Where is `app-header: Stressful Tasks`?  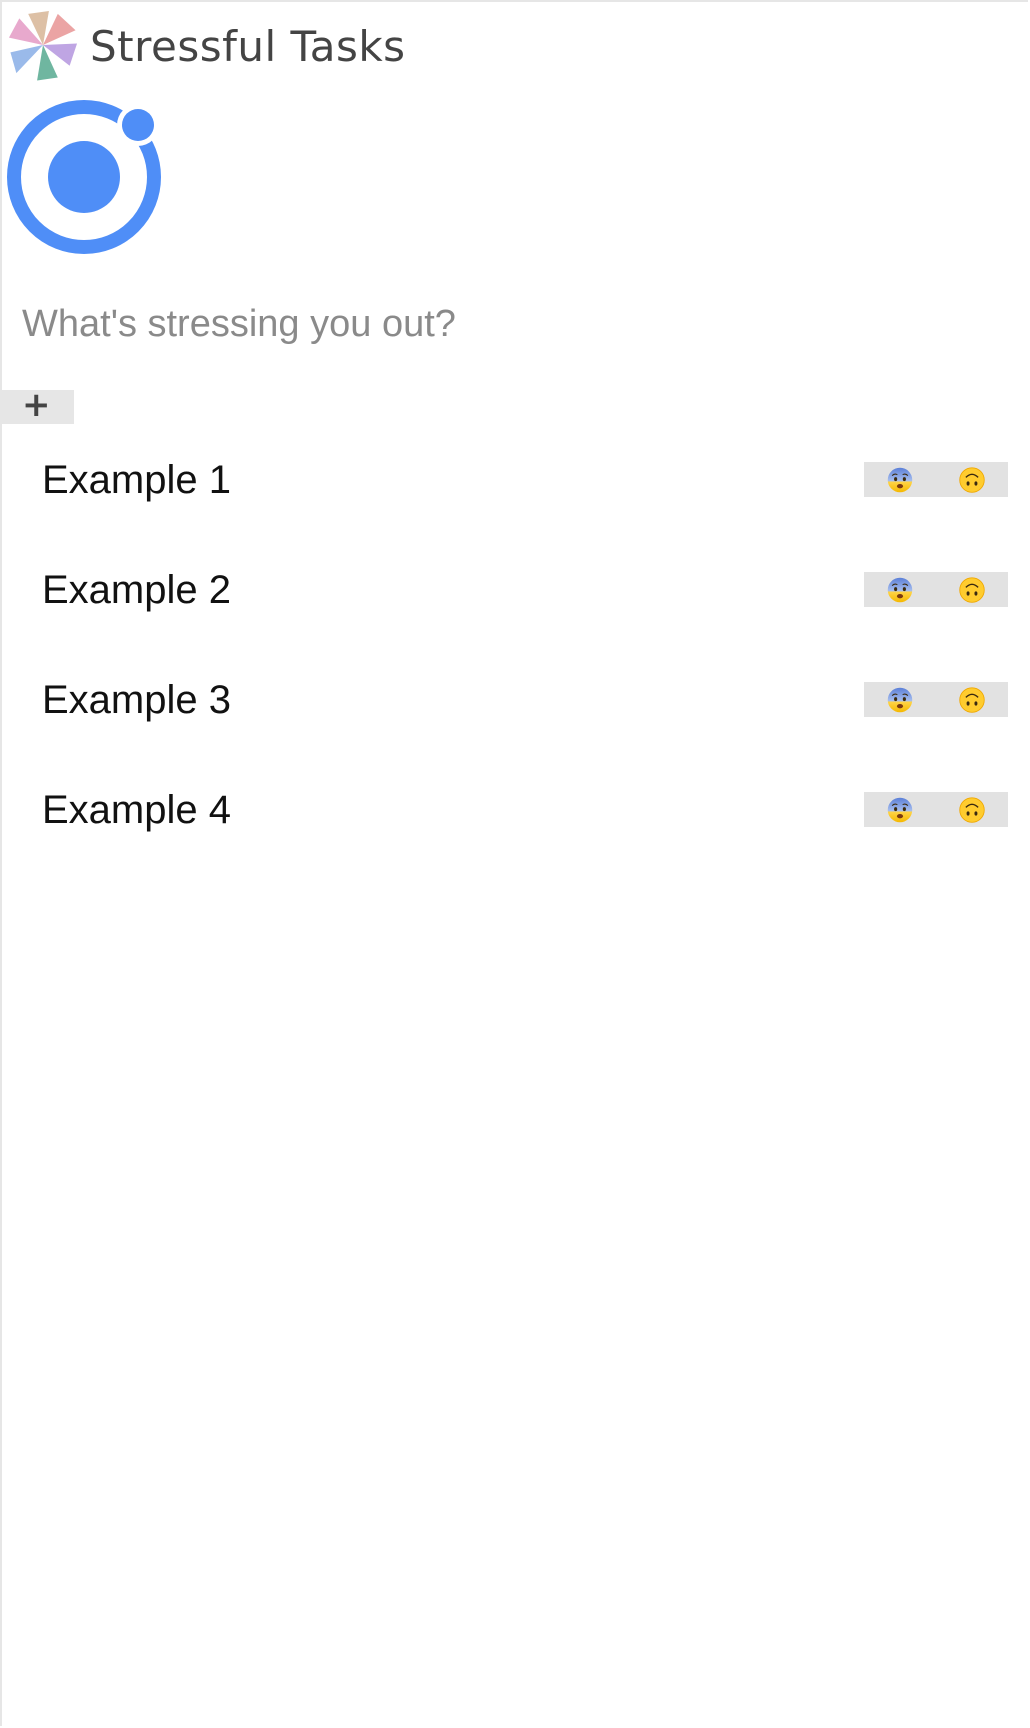 app-header: Stressful Tasks is located at coordinates (206, 45).